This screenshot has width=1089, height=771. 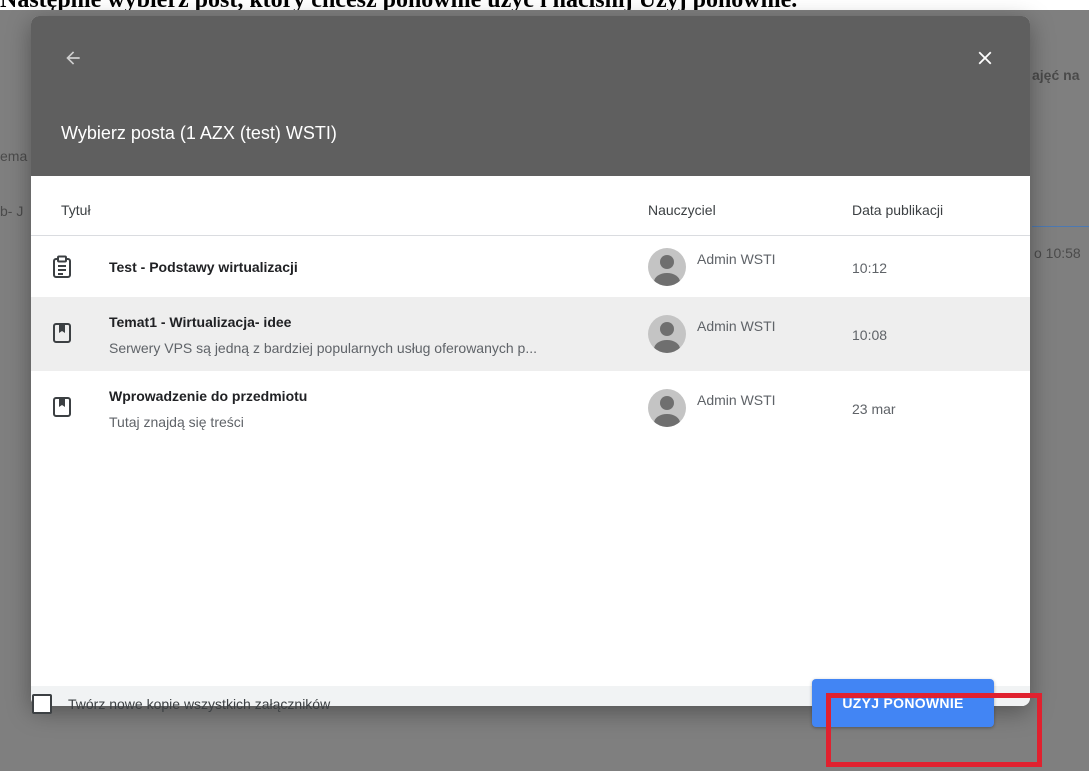 What do you see at coordinates (682, 210) in the screenshot?
I see `column-teacher: Nauczyciel` at bounding box center [682, 210].